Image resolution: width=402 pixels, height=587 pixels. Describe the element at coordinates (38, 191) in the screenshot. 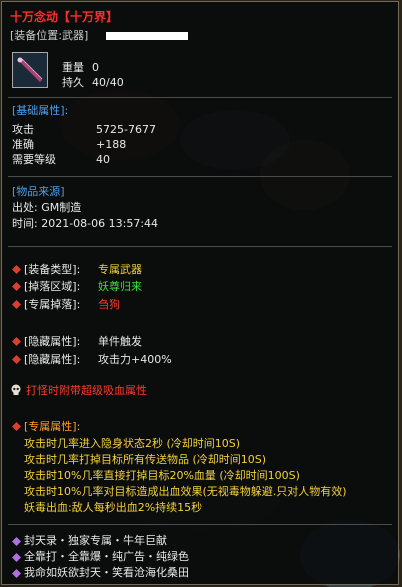

I see `source-header: [物品来源]` at that location.